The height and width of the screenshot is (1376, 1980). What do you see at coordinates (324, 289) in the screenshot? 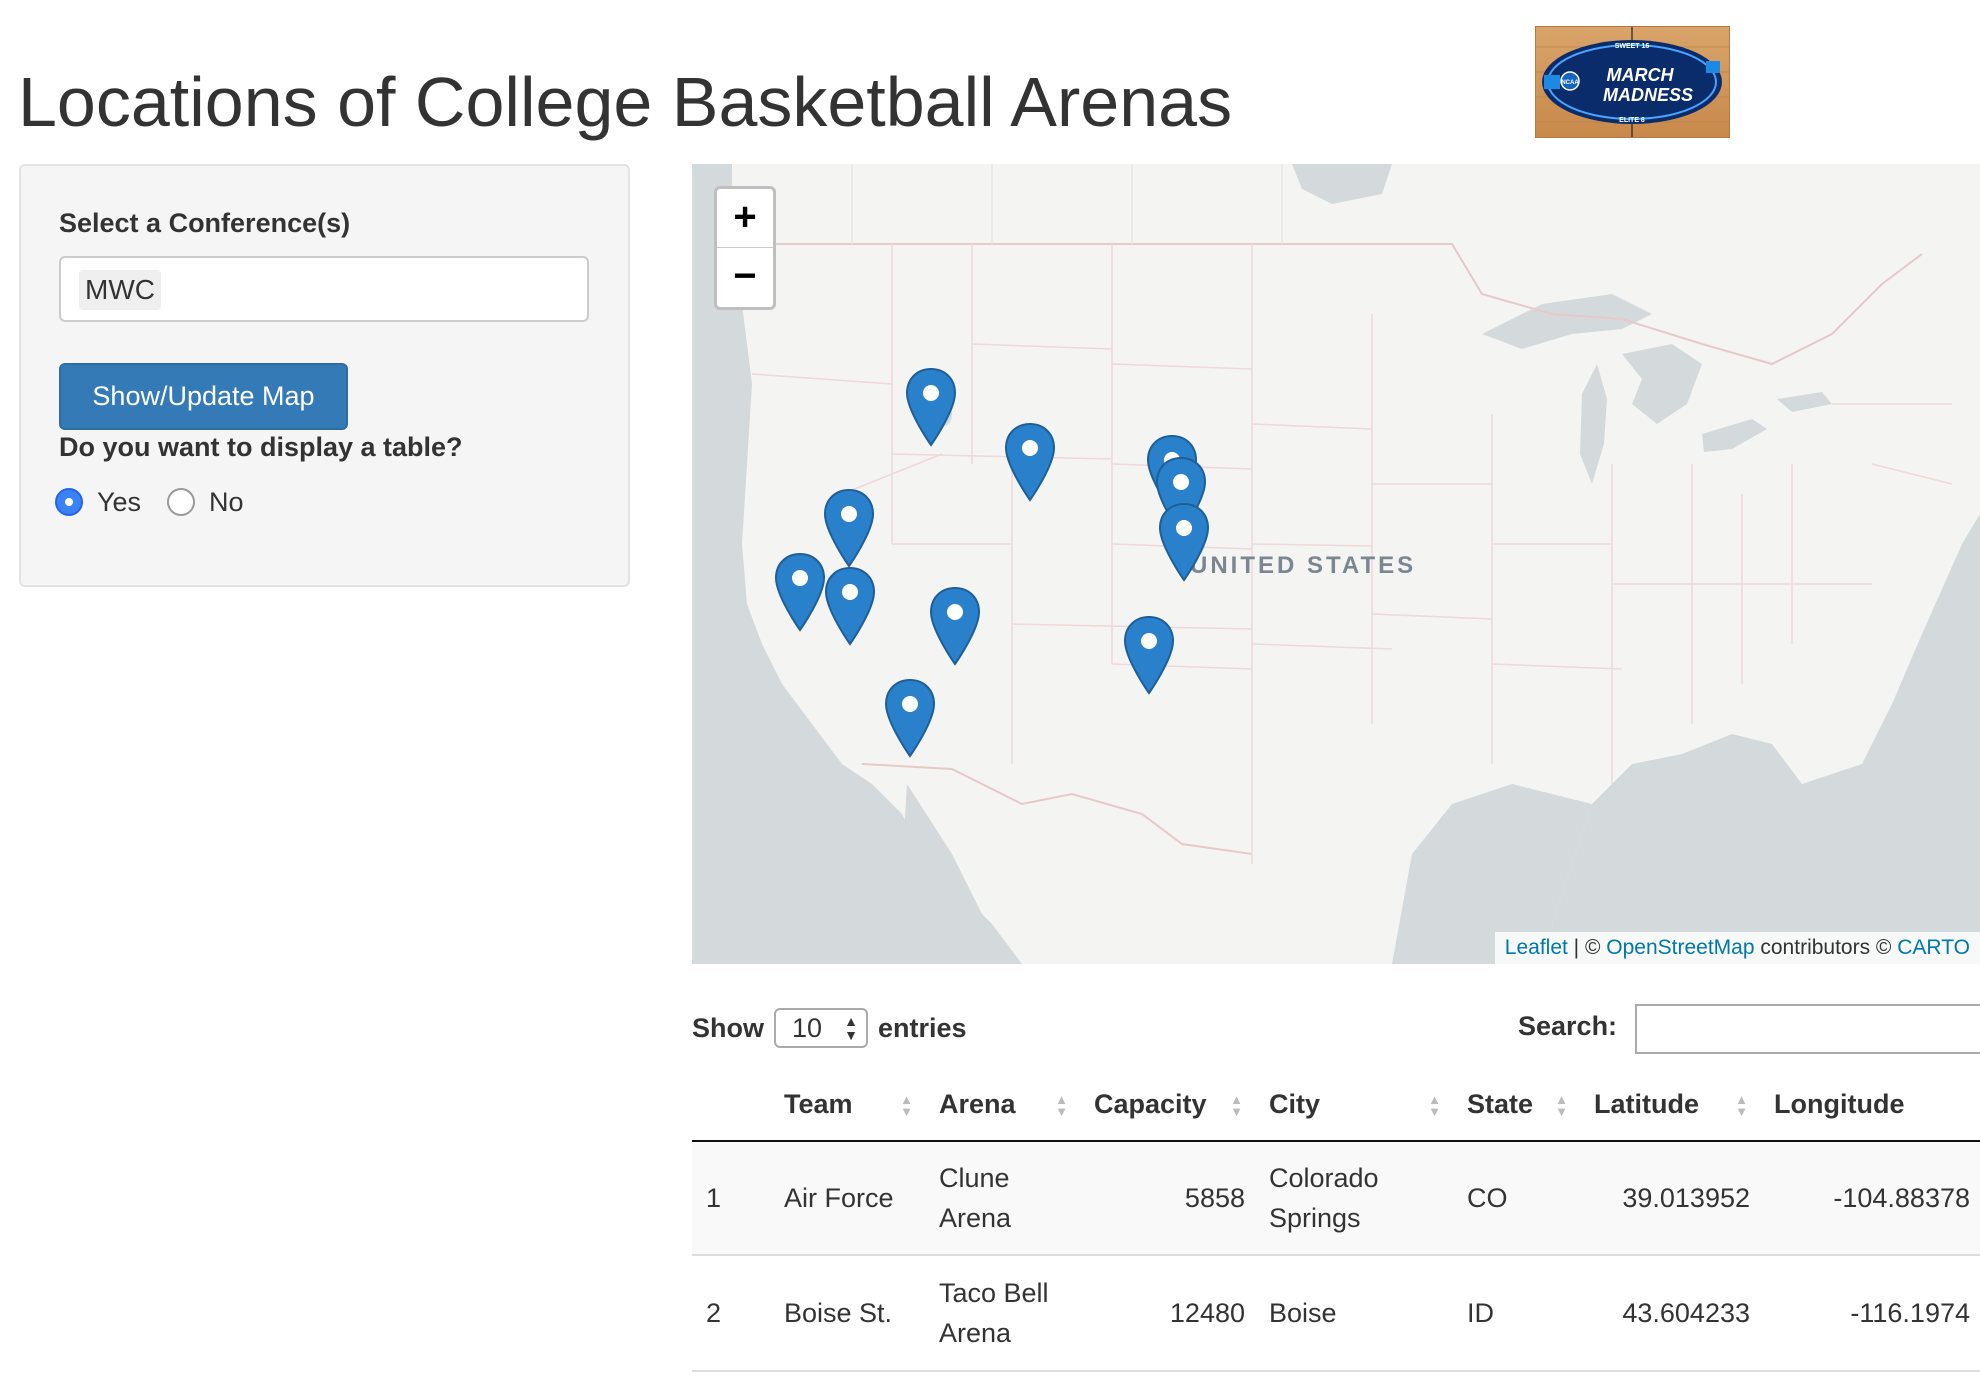
I see `conference-select: MWC` at bounding box center [324, 289].